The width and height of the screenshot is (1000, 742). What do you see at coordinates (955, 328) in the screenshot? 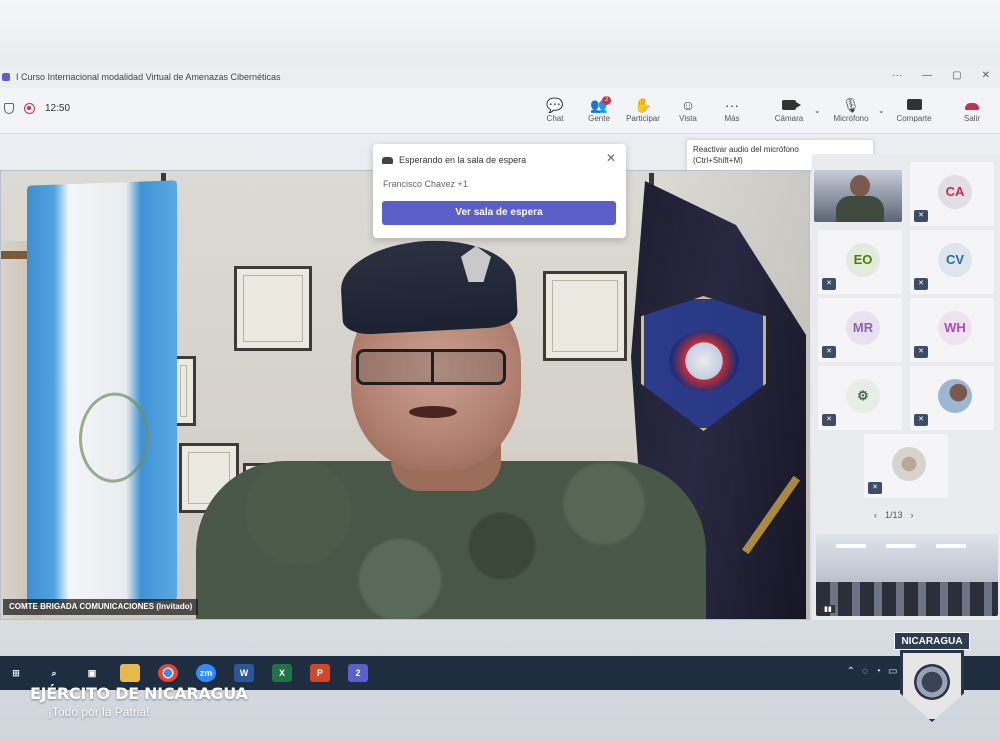
I see `avatar: WH` at bounding box center [955, 328].